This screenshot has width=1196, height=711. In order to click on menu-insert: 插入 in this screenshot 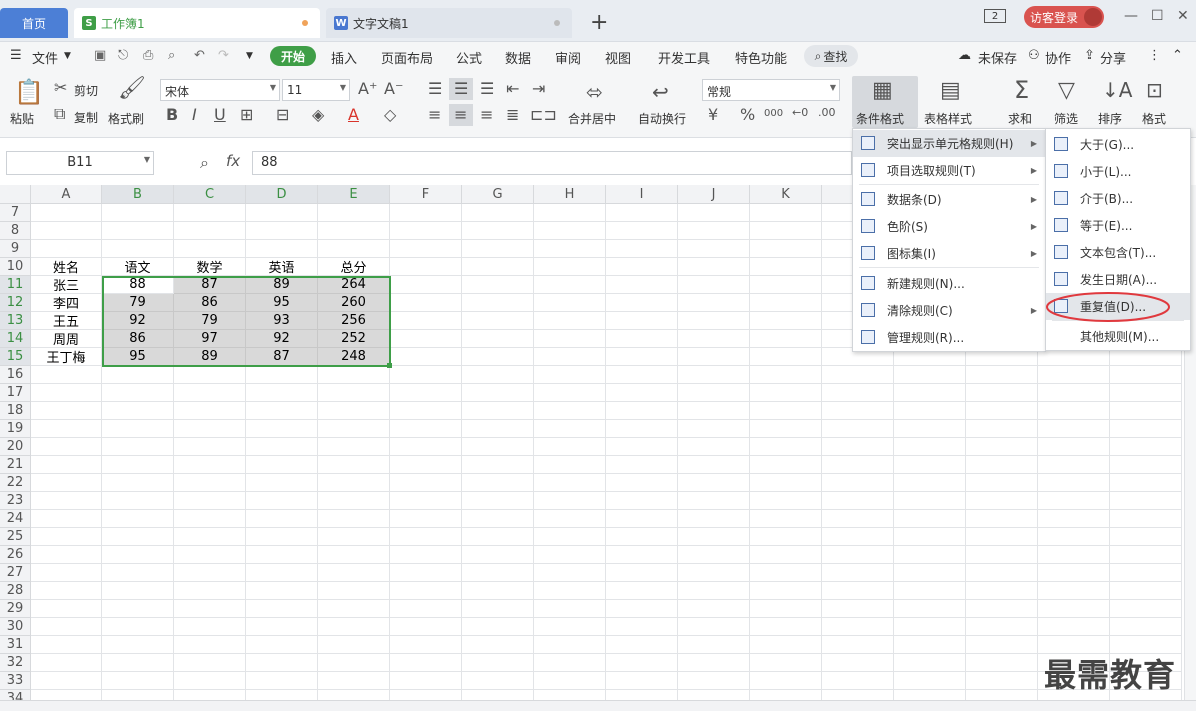, I will do `click(344, 57)`.